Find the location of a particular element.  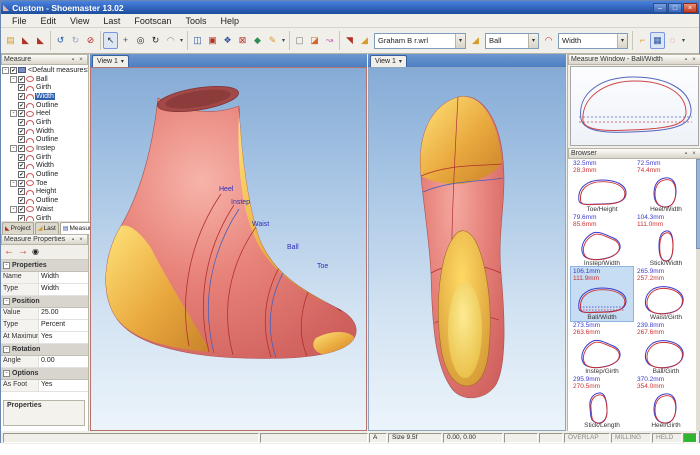

tab-last: ◢ Last is located at coordinates (46, 228).